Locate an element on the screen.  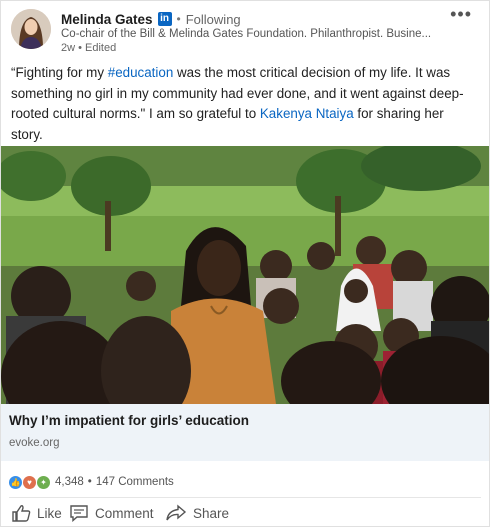
comment-label: Comment is located at coordinates (124, 513).